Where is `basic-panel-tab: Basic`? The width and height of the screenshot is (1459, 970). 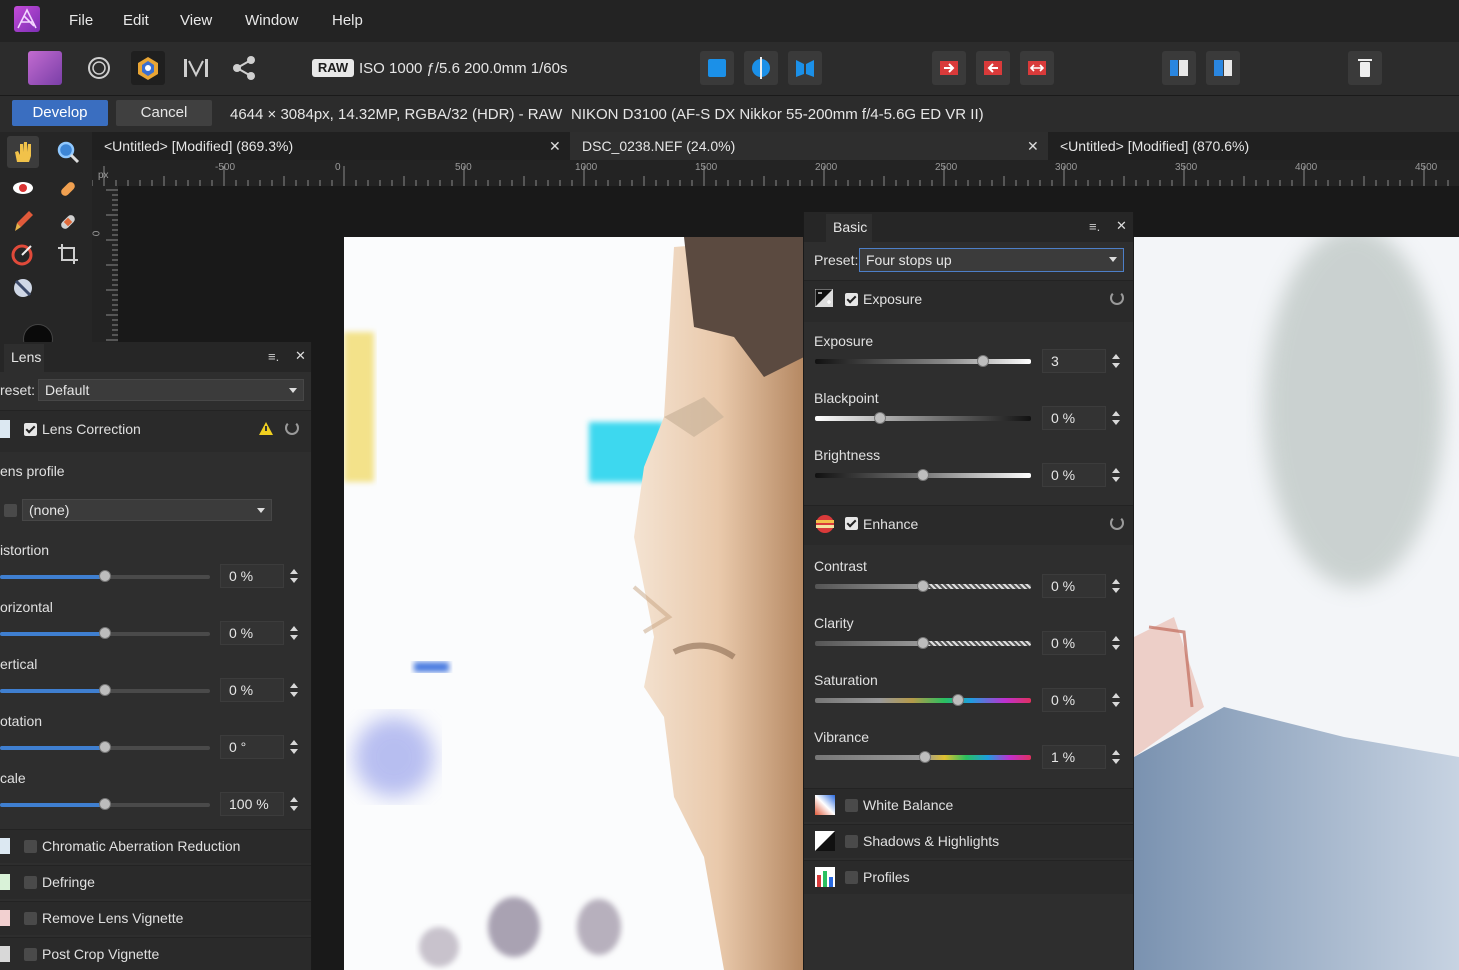 basic-panel-tab: Basic is located at coordinates (850, 227).